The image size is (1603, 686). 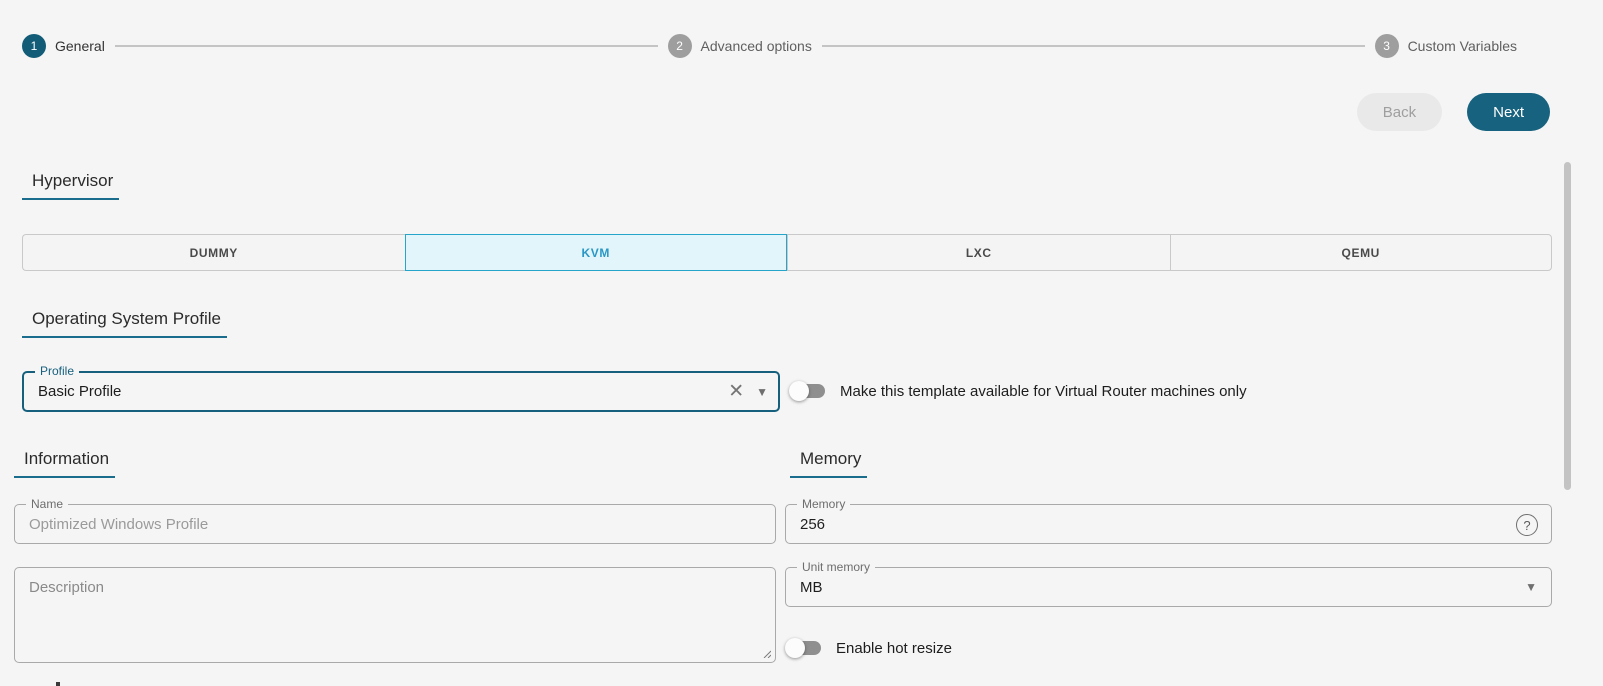 I want to click on next-button: Next, so click(x=1508, y=112).